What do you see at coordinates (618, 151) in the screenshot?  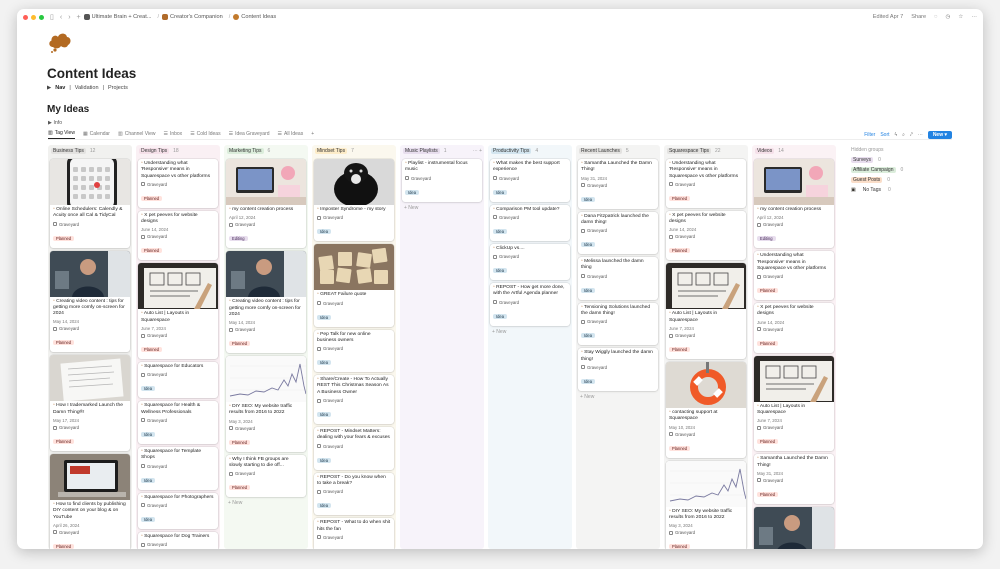 I see `column-header: Recent Launches 5` at bounding box center [618, 151].